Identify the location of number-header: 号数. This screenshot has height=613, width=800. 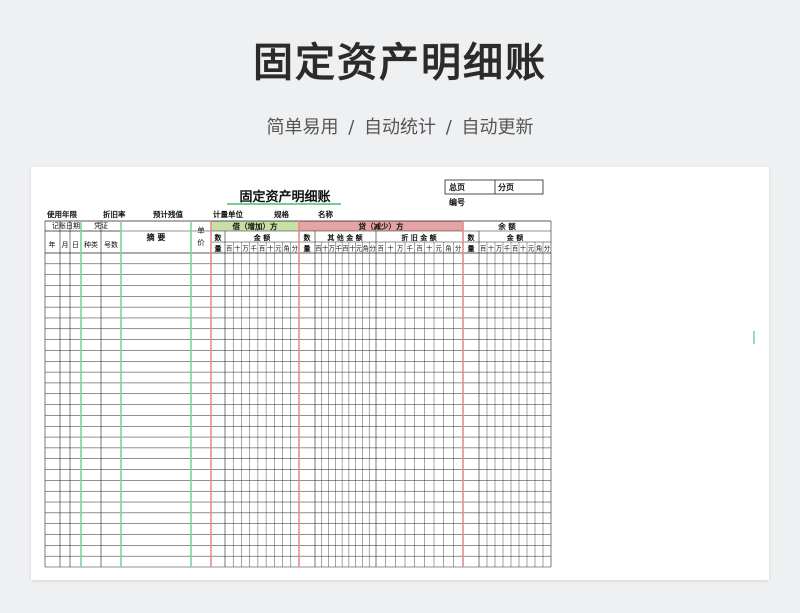
(111, 244).